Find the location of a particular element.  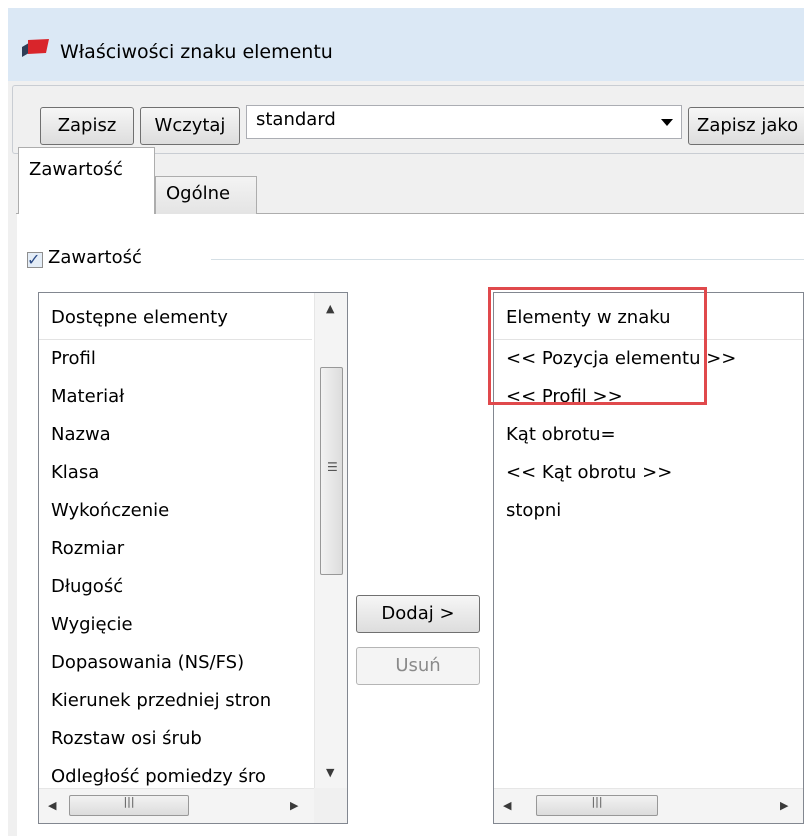

load-button: Wczytaj is located at coordinates (190, 126).